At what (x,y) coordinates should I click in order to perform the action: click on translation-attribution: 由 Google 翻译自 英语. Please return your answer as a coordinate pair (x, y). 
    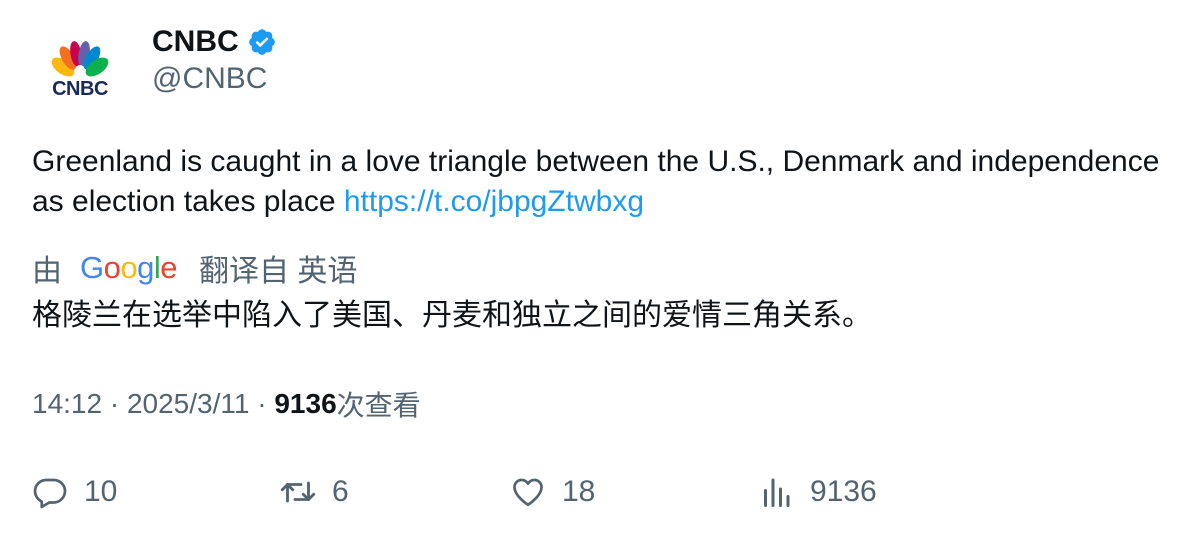
    Looking at the image, I should click on (194, 268).